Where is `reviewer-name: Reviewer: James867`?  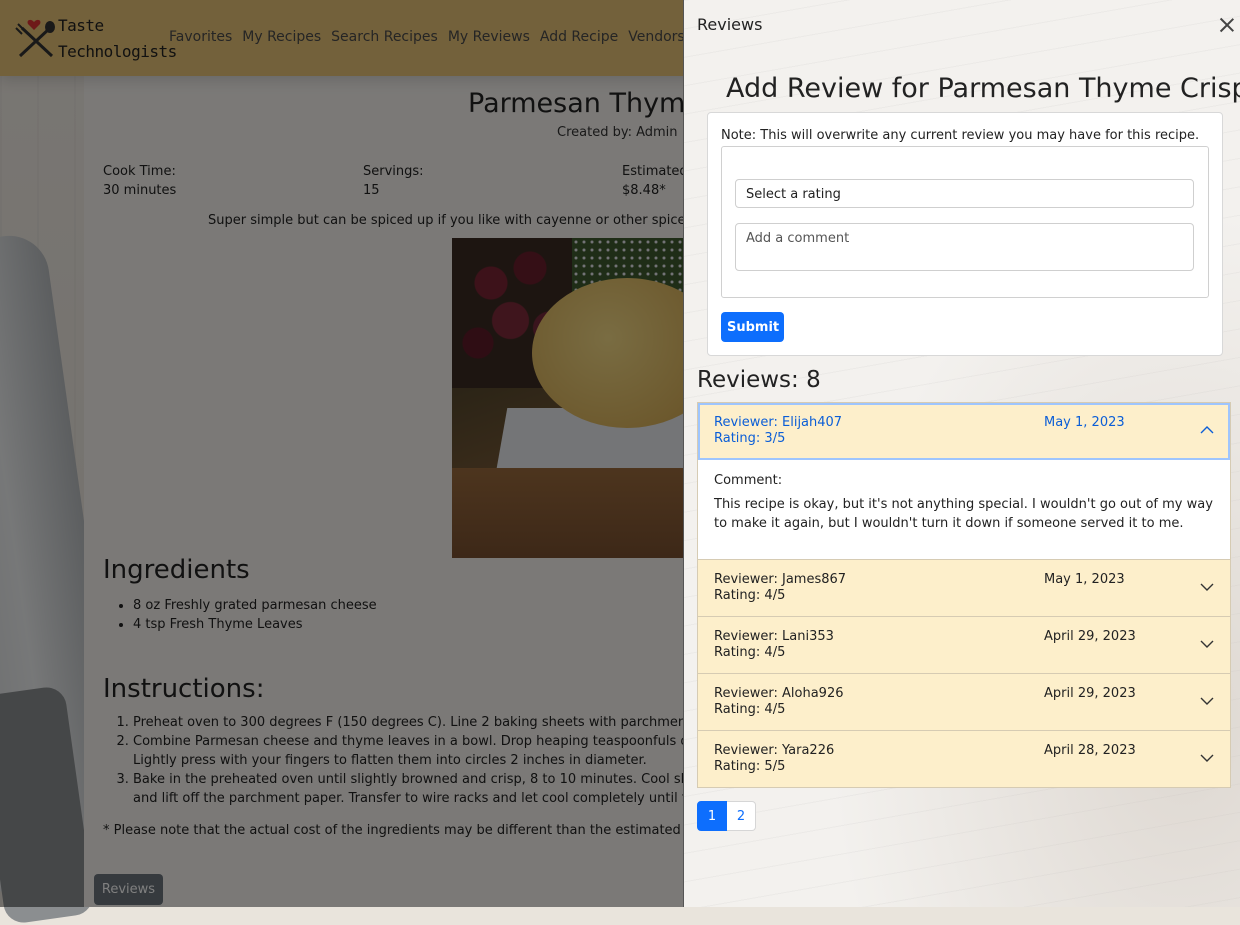
reviewer-name: Reviewer: James867 is located at coordinates (780, 579).